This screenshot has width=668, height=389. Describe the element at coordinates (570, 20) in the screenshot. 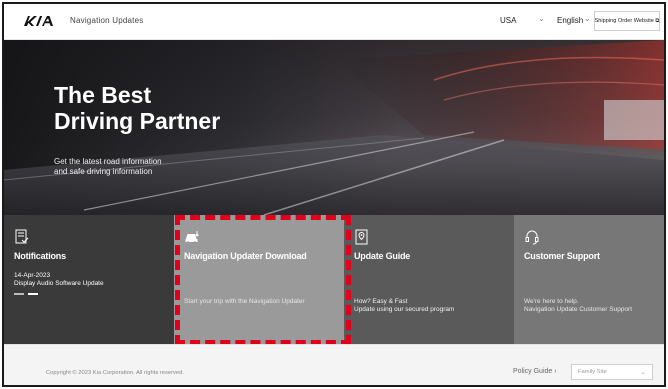

I see `language-select: English` at that location.